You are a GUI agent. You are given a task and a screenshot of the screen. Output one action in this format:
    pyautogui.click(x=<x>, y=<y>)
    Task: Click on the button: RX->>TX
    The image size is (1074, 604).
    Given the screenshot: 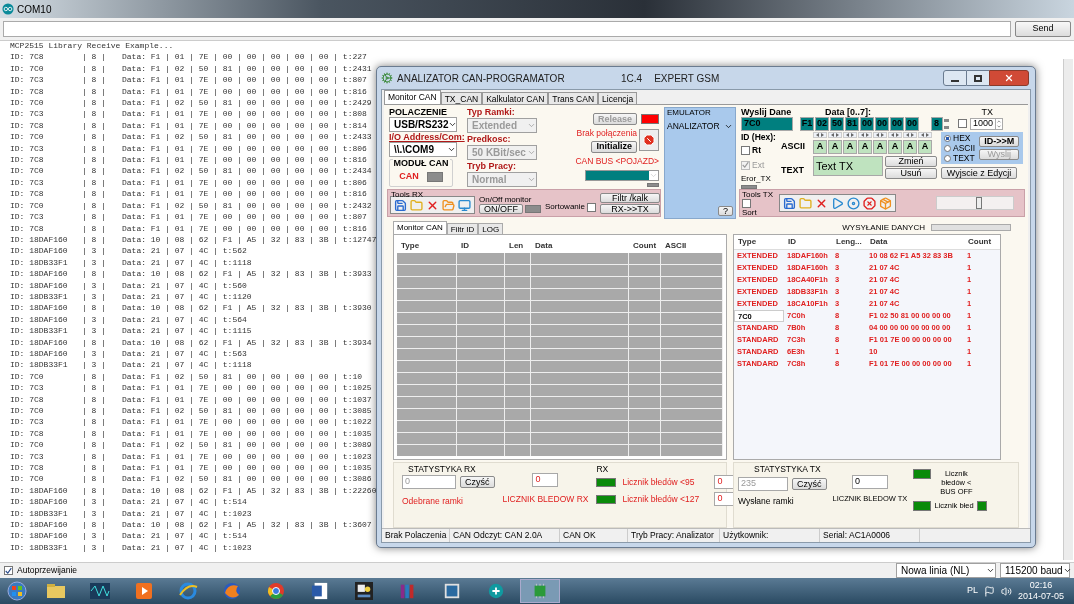 What is the action you would take?
    pyautogui.click(x=630, y=209)
    